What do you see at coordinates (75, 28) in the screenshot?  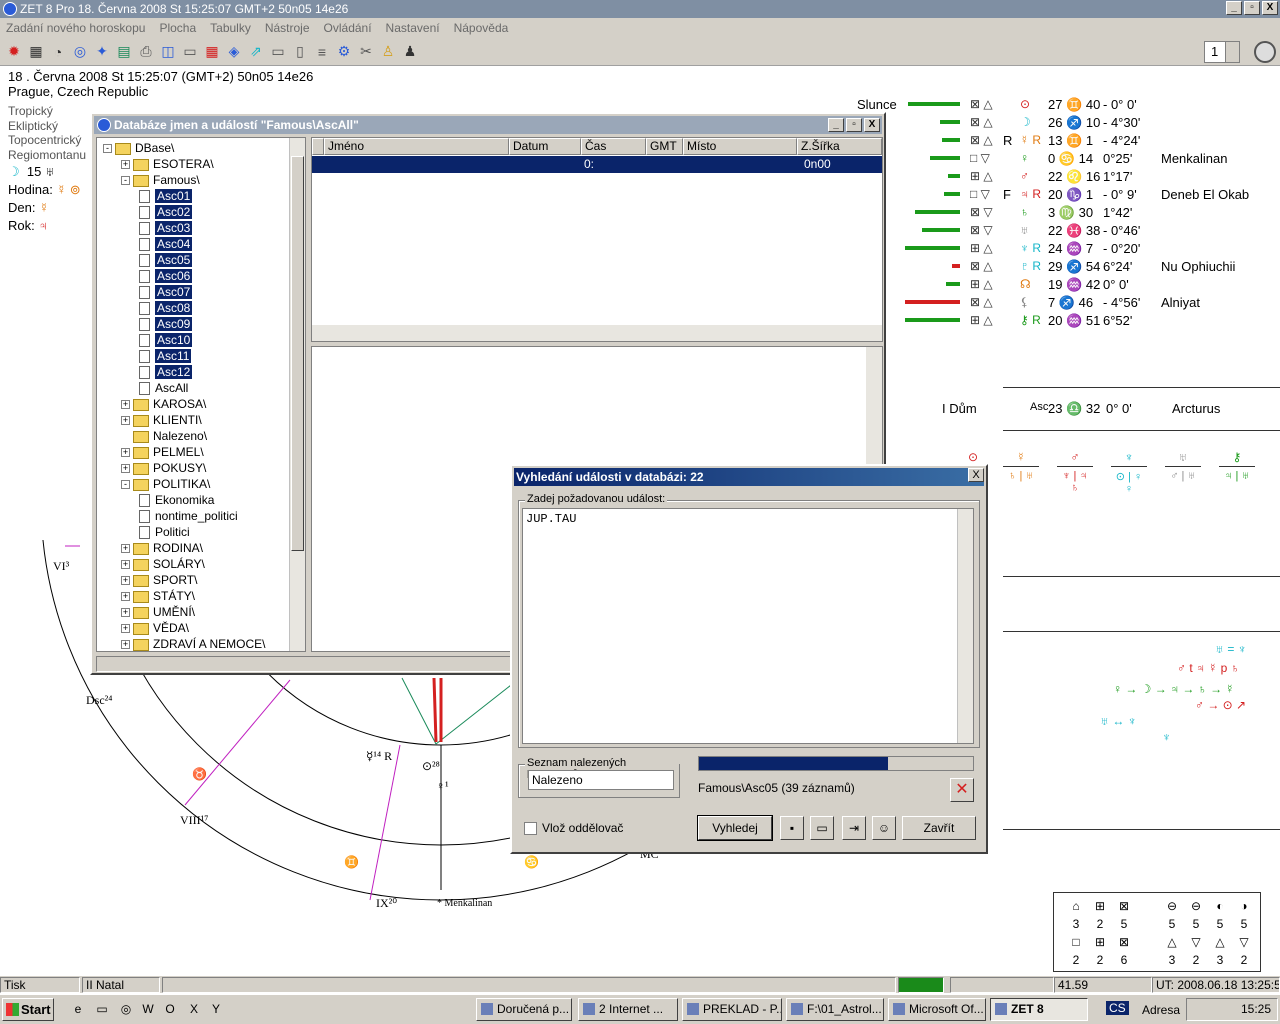 I see `menu-new-horoscope: Zadání nového horoskopu` at bounding box center [75, 28].